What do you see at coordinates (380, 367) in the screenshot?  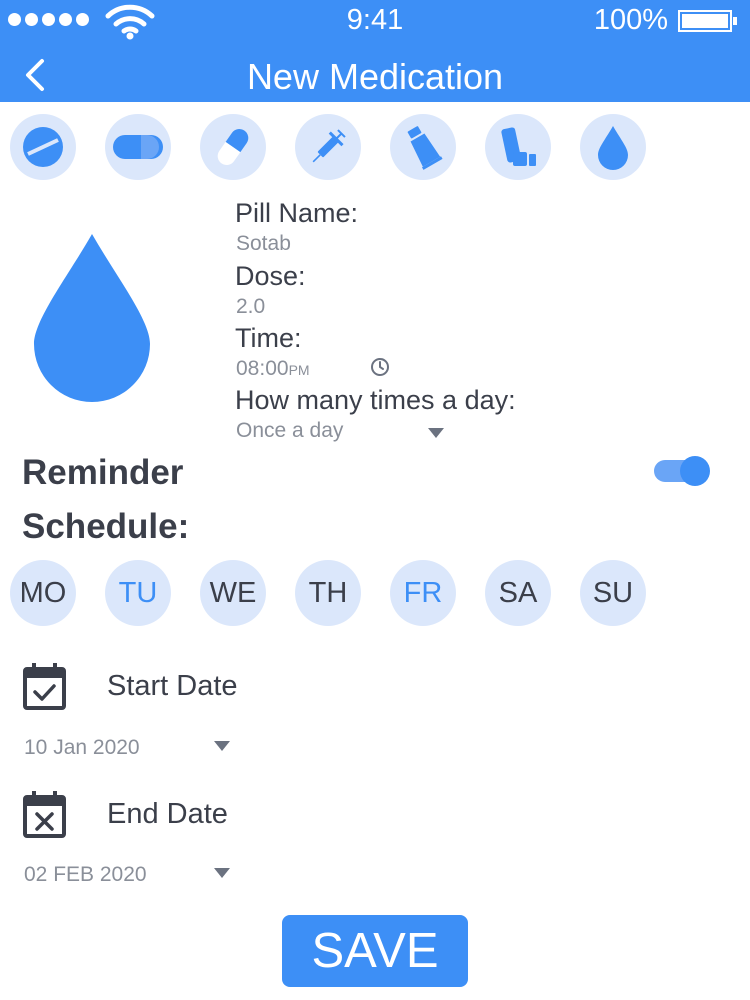 I see `clock-icon` at bounding box center [380, 367].